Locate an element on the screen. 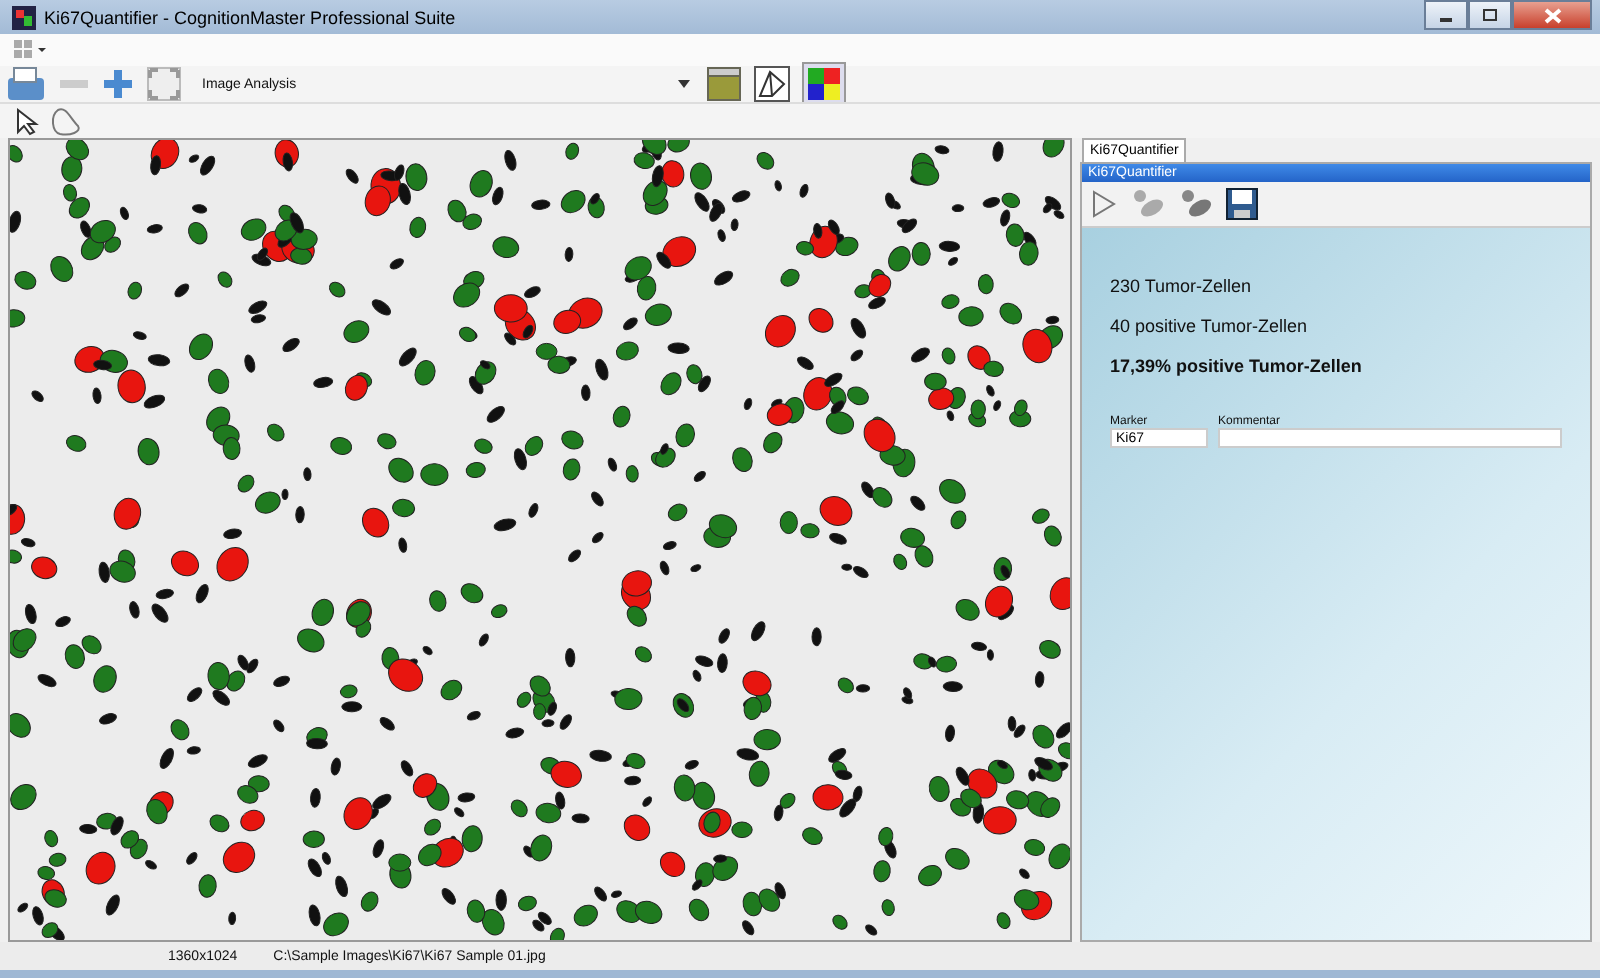  close-button is located at coordinates (1552, 15).